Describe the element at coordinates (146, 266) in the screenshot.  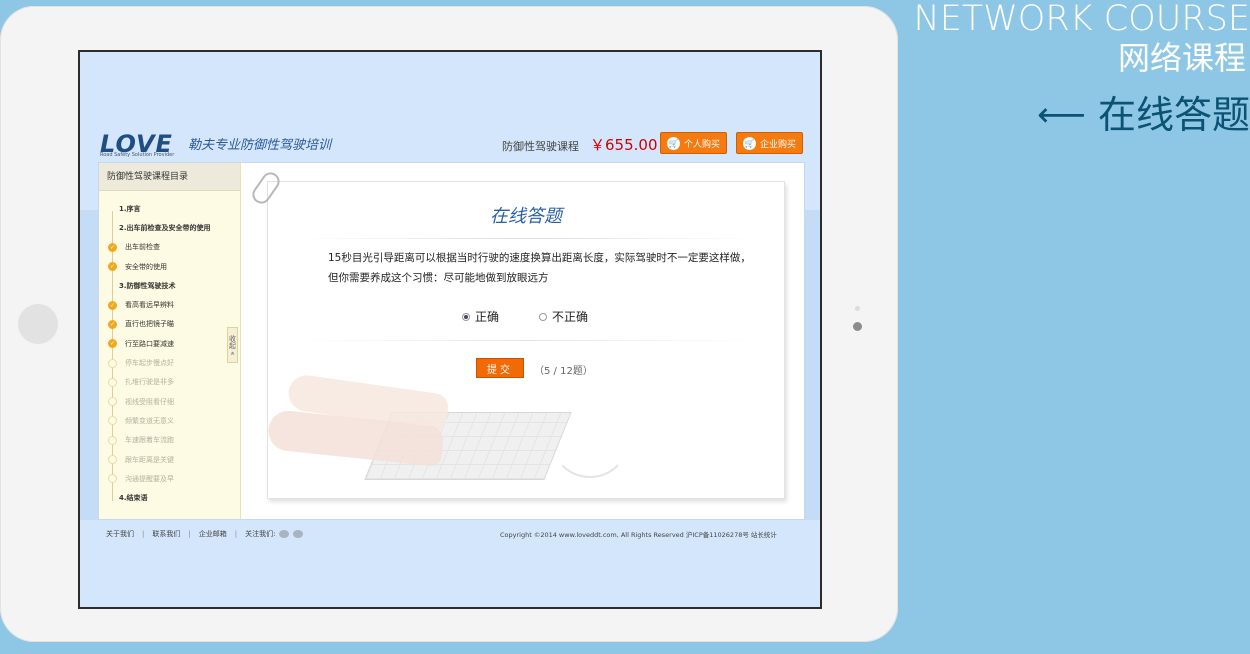
I see `toc-item-label: 安全带的使用` at that location.